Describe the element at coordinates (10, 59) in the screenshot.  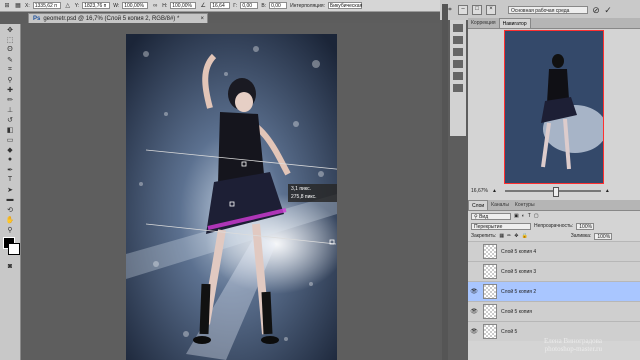
I see `quick-select-tool-icon: ✎` at that location.